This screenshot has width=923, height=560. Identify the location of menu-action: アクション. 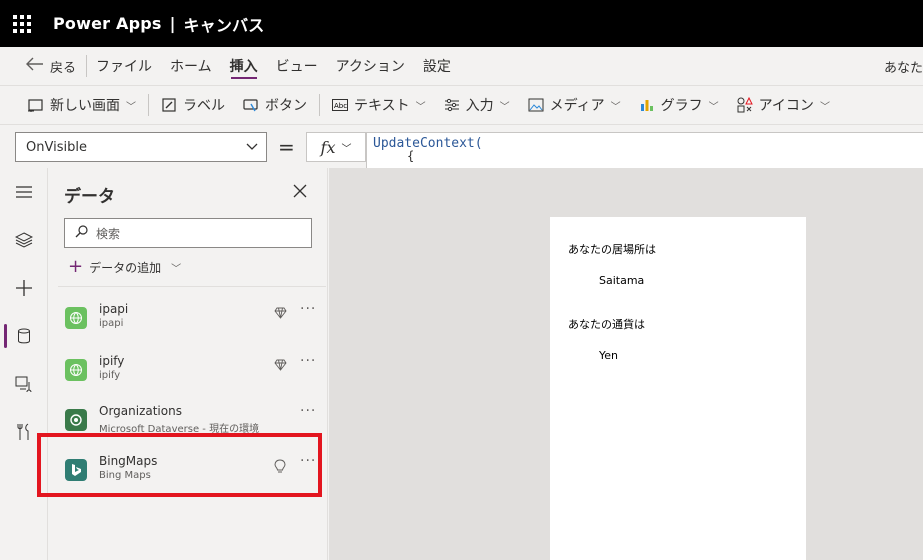
(370, 66).